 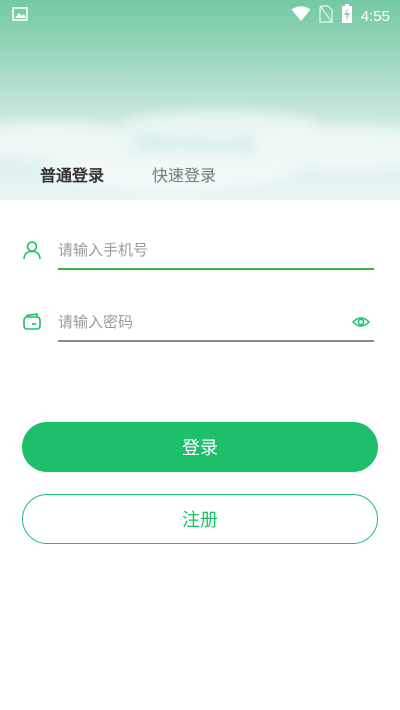 I want to click on wallet-lock-icon, so click(x=32, y=322).